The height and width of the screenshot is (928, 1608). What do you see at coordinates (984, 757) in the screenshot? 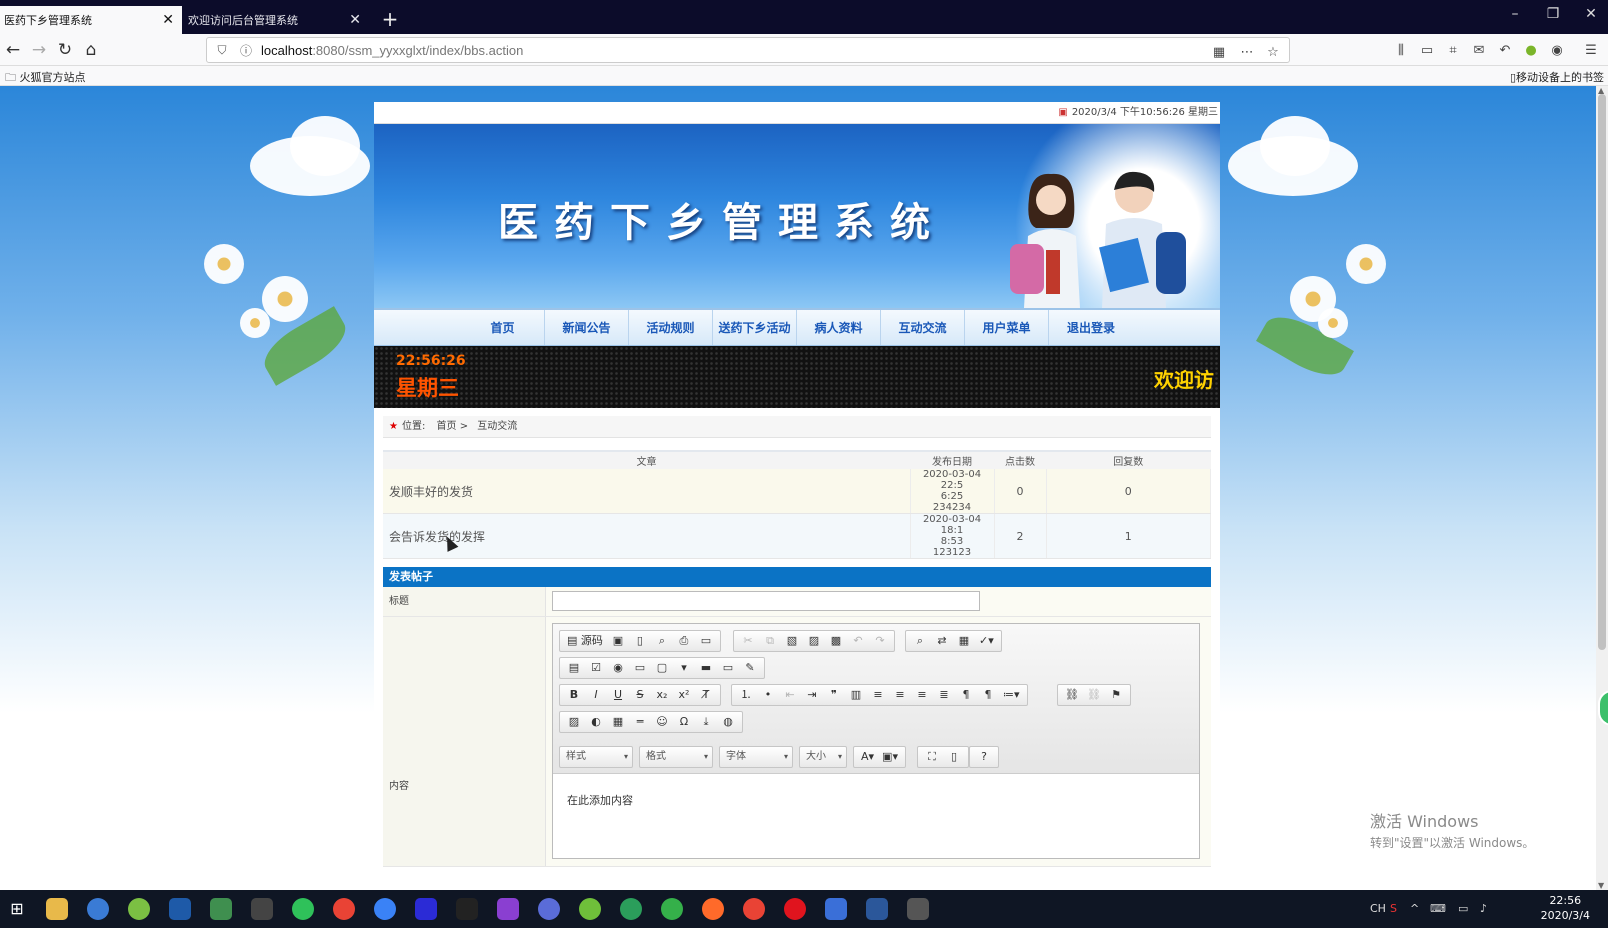
I see `help-icon: ?` at bounding box center [984, 757].